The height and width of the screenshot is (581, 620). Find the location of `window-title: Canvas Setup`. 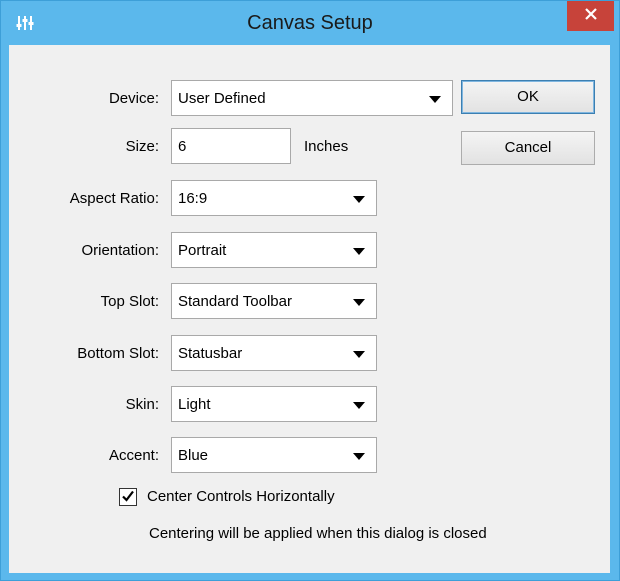

window-title: Canvas Setup is located at coordinates (310, 23).